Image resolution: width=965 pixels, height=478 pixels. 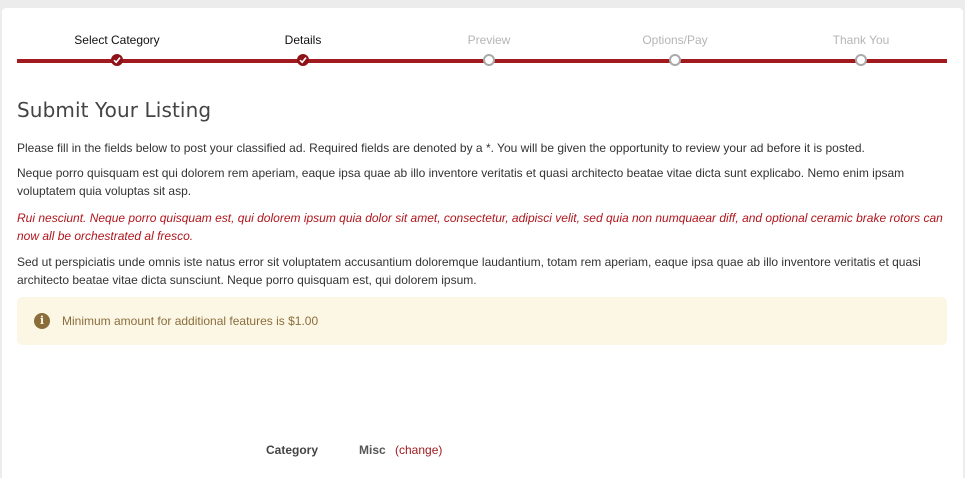 What do you see at coordinates (489, 49) in the screenshot?
I see `step-preview: Preview` at bounding box center [489, 49].